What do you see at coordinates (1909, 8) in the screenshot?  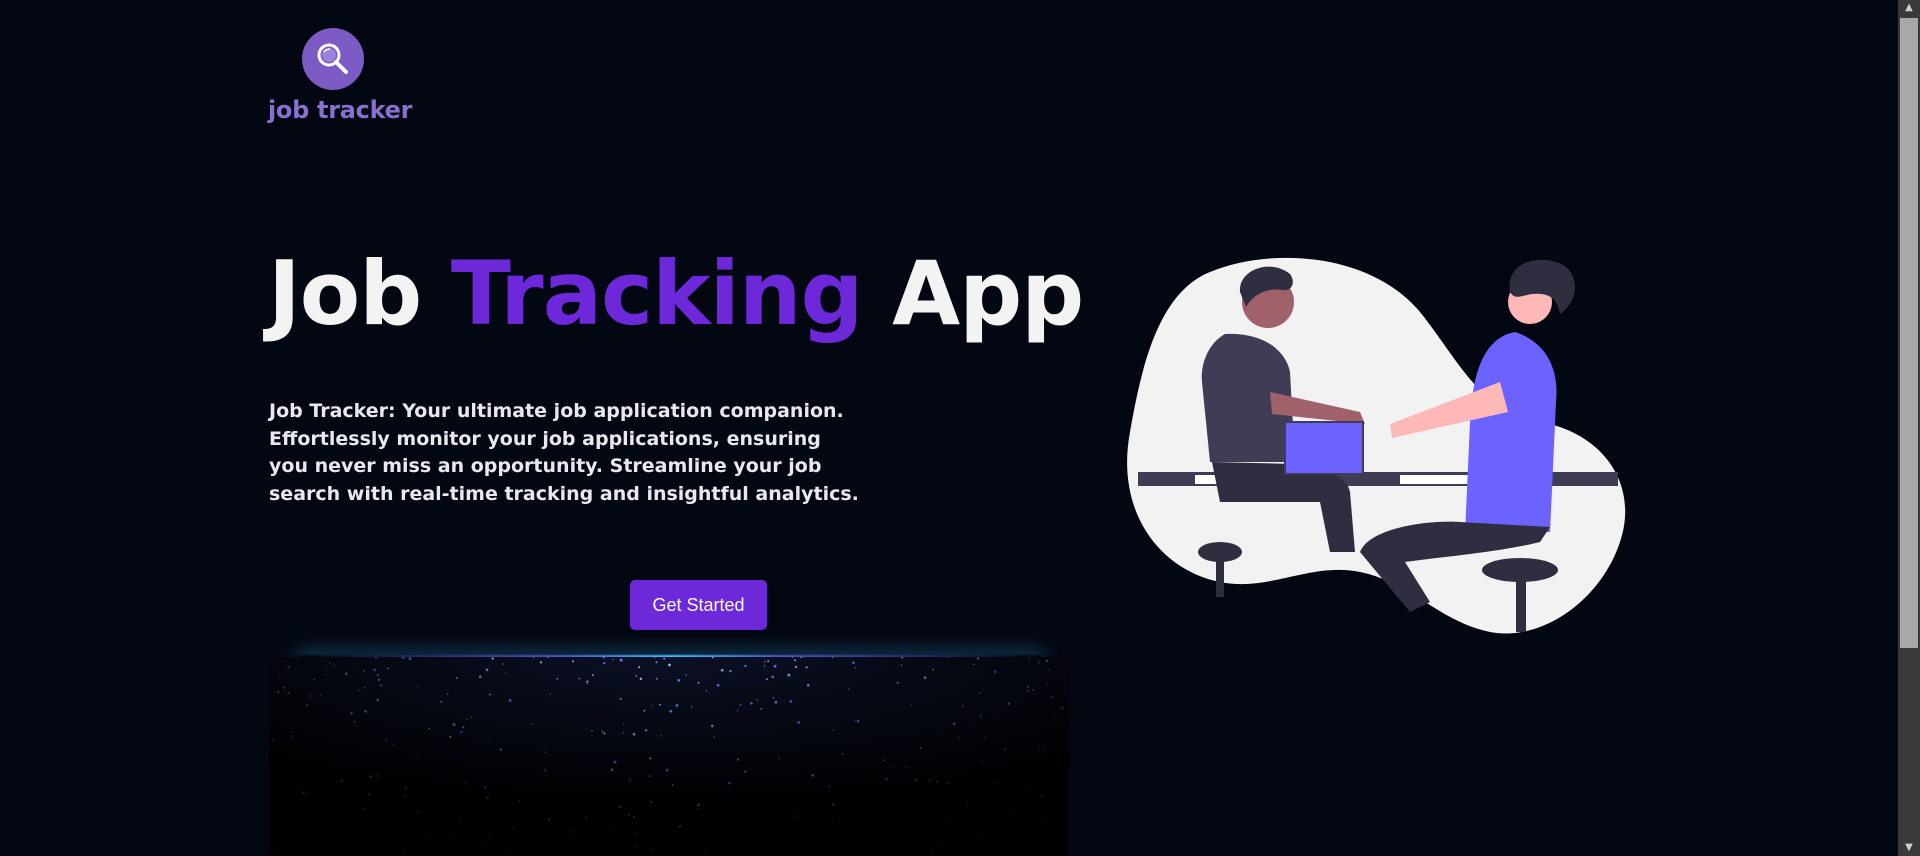 I see `arrow-up-icon: ▲` at bounding box center [1909, 8].